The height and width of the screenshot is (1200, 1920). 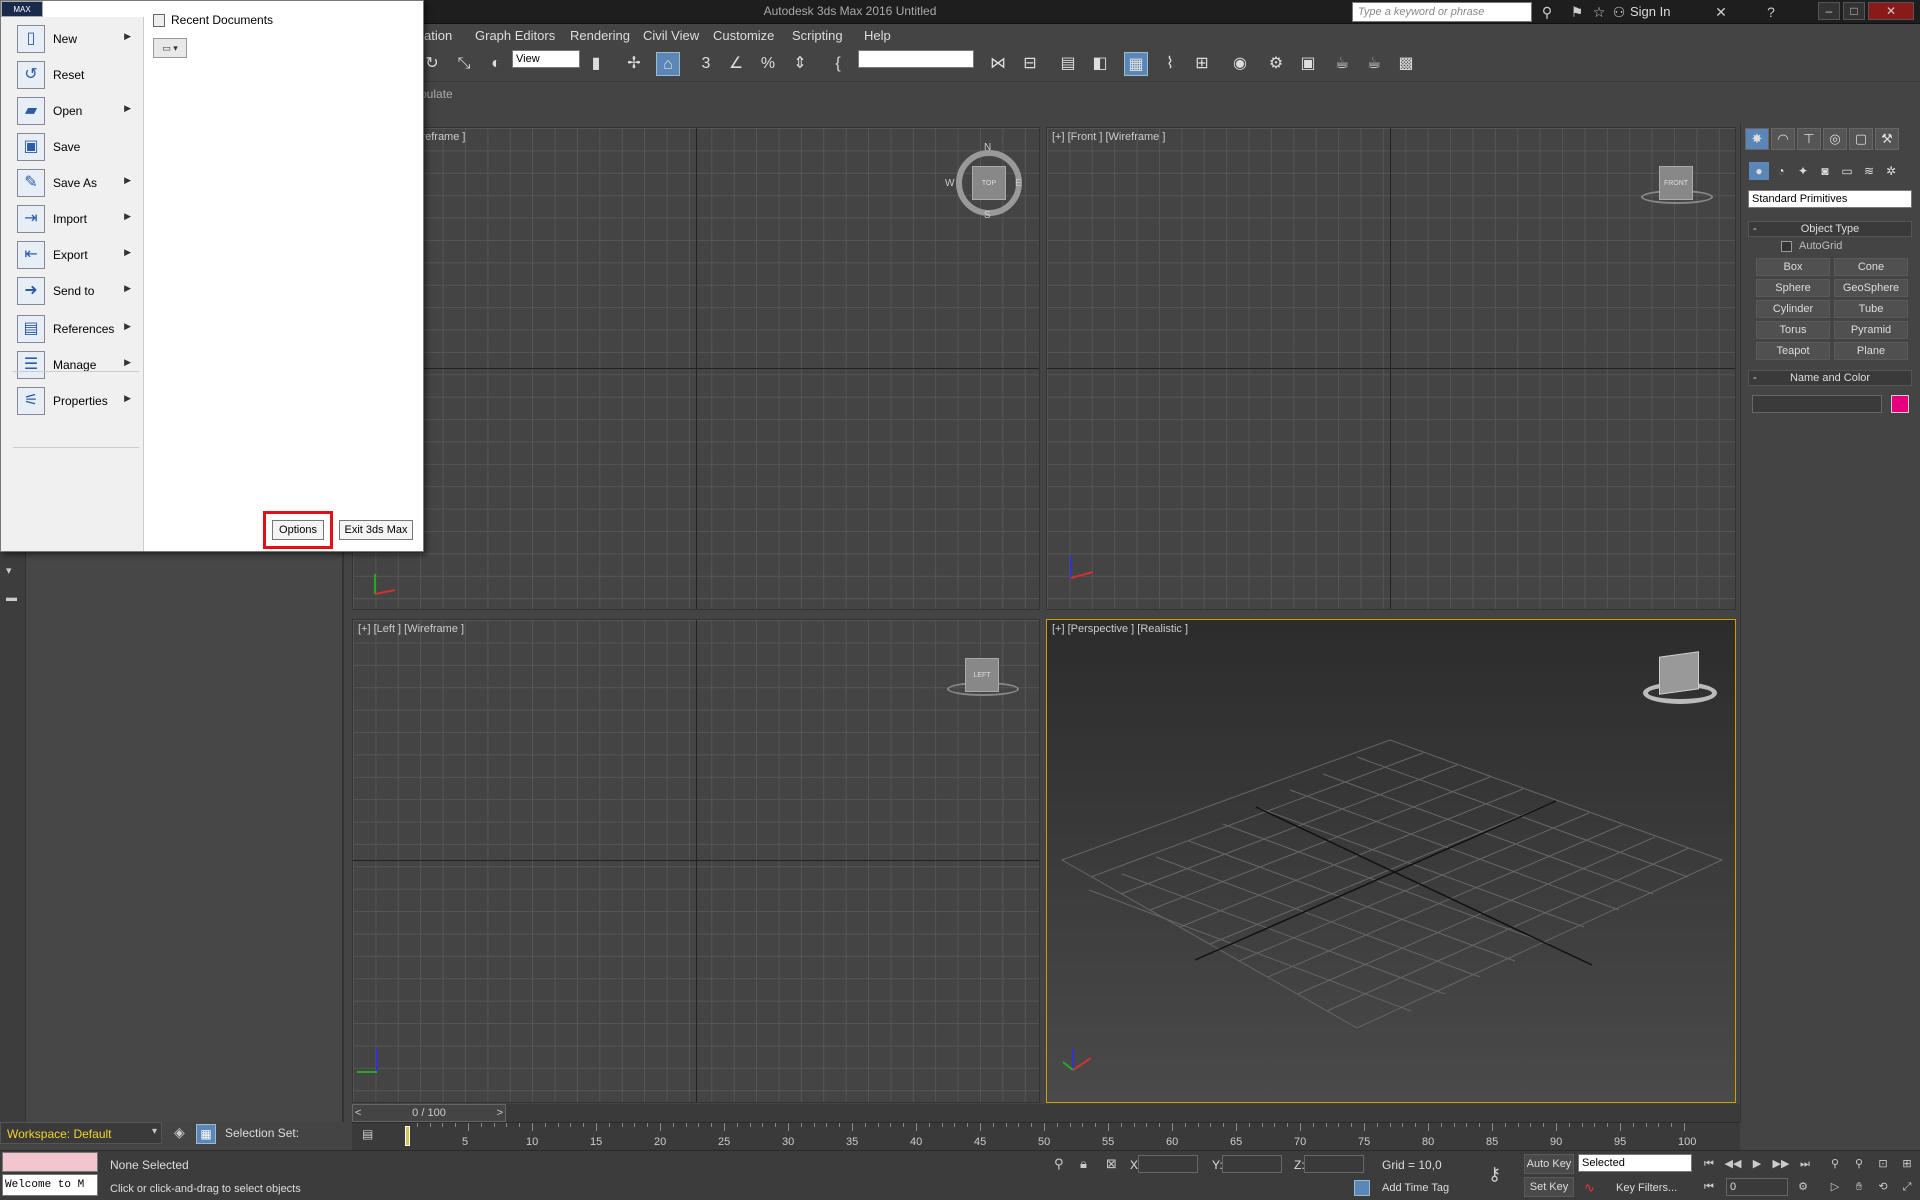 What do you see at coordinates (76, 219) in the screenshot?
I see `menu-item-import: ⇥ Import ▶` at bounding box center [76, 219].